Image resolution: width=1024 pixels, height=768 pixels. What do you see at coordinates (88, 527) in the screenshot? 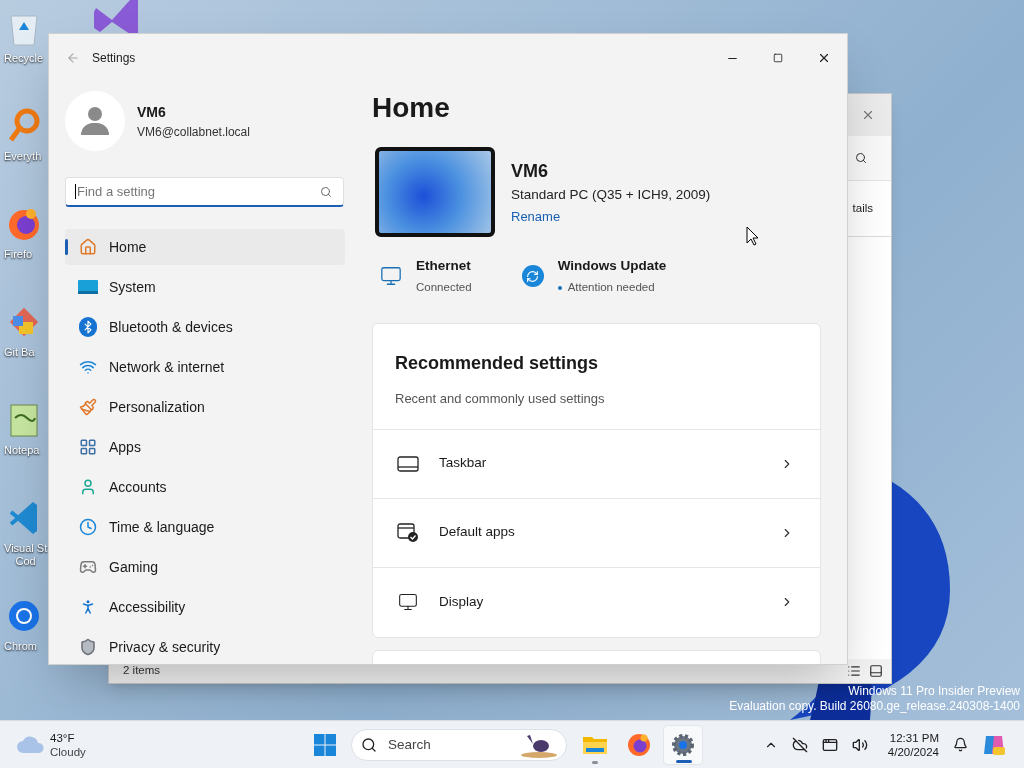
I see `clock-icon` at bounding box center [88, 527].